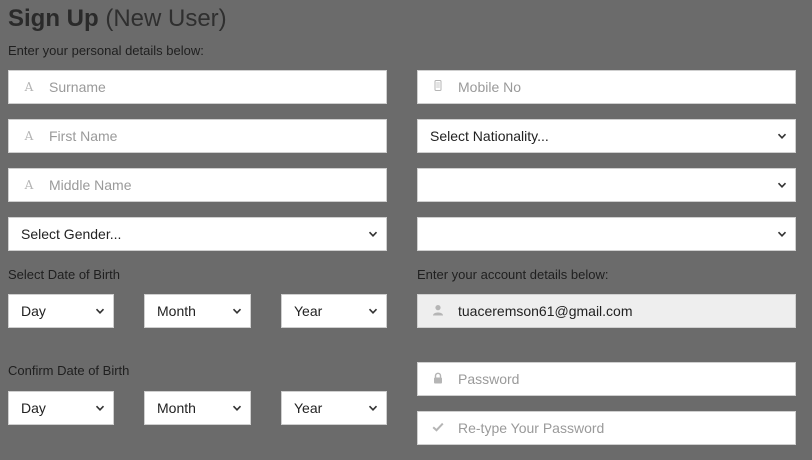 This screenshot has width=812, height=460. Describe the element at coordinates (606, 379) in the screenshot. I see `password-field: Password` at that location.